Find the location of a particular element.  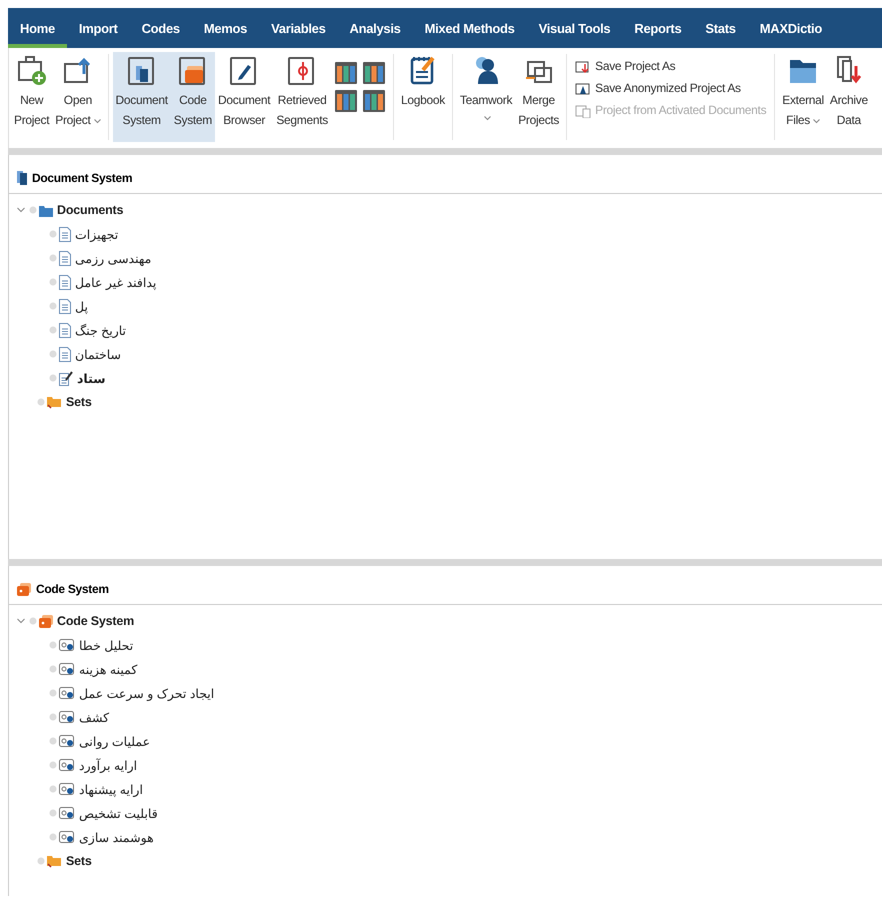

menu-tab: Mixed Methods is located at coordinates (469, 28).